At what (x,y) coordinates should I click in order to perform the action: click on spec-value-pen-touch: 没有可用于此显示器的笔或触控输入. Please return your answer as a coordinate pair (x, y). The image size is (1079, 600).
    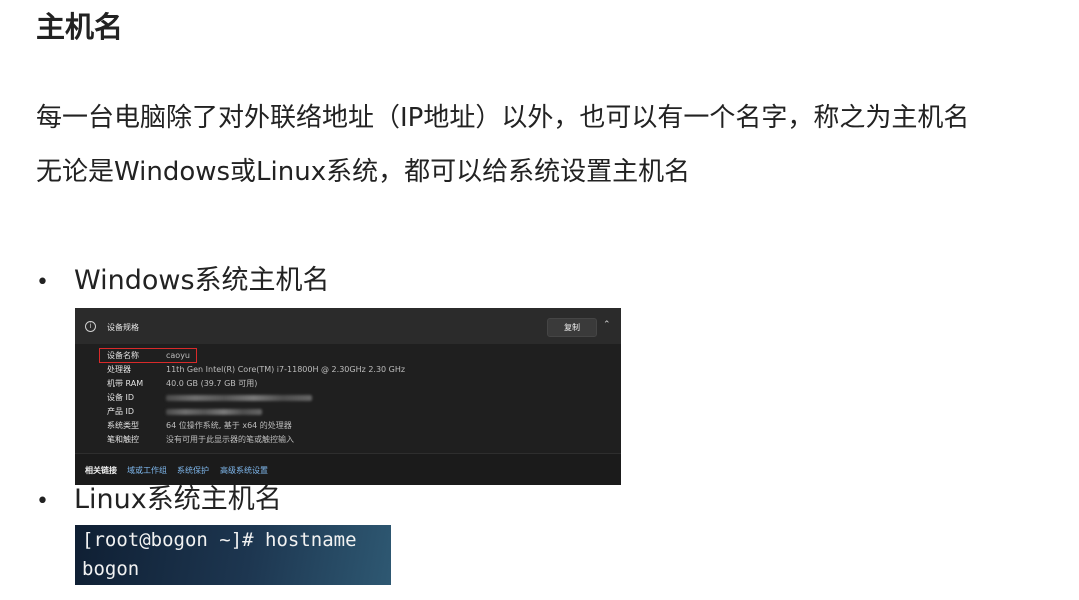
    Looking at the image, I should click on (230, 439).